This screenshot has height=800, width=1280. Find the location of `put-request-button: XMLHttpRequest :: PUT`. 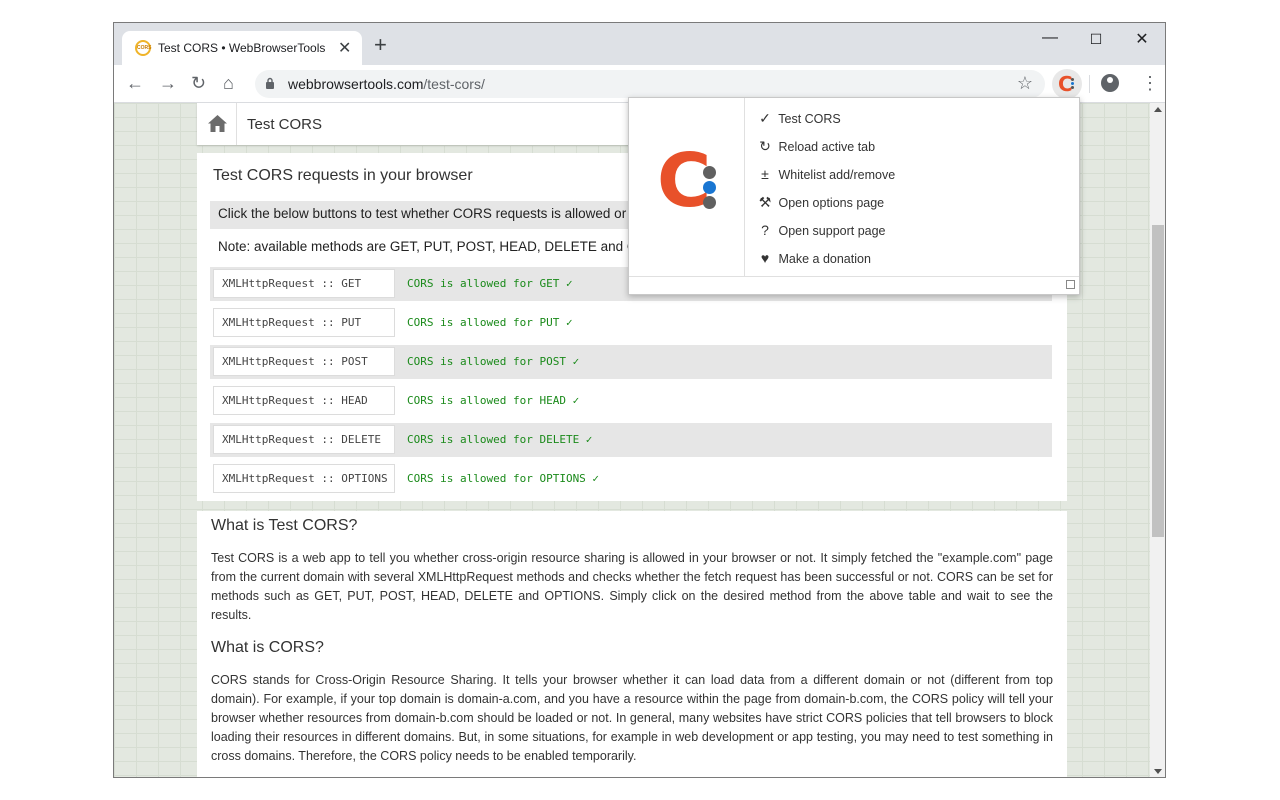

put-request-button: XMLHttpRequest :: PUT is located at coordinates (304, 322).